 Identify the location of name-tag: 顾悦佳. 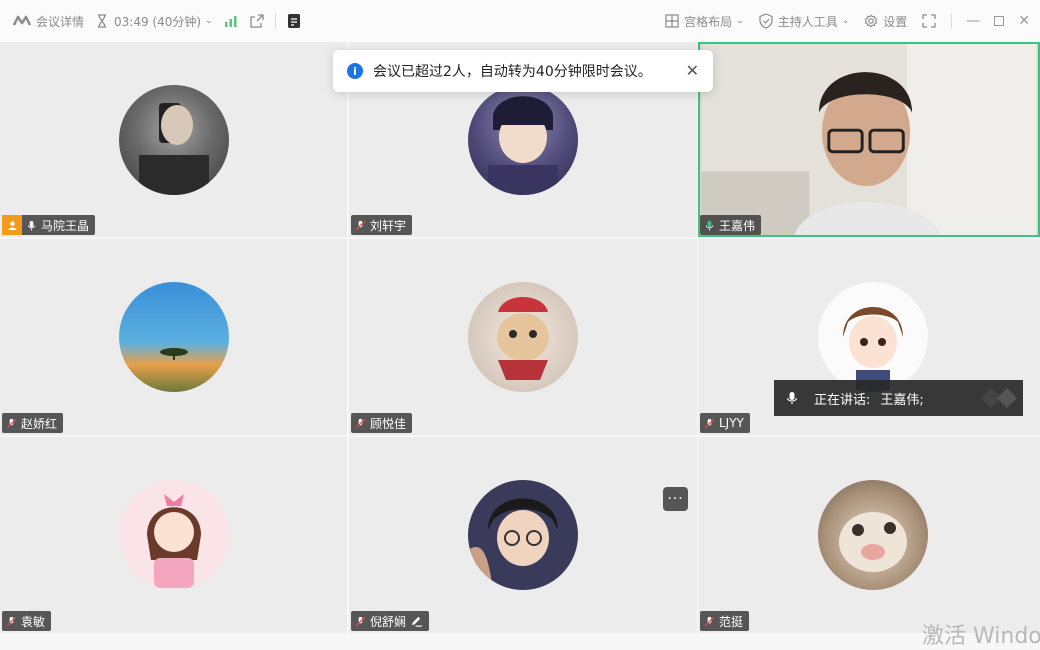
(382, 423).